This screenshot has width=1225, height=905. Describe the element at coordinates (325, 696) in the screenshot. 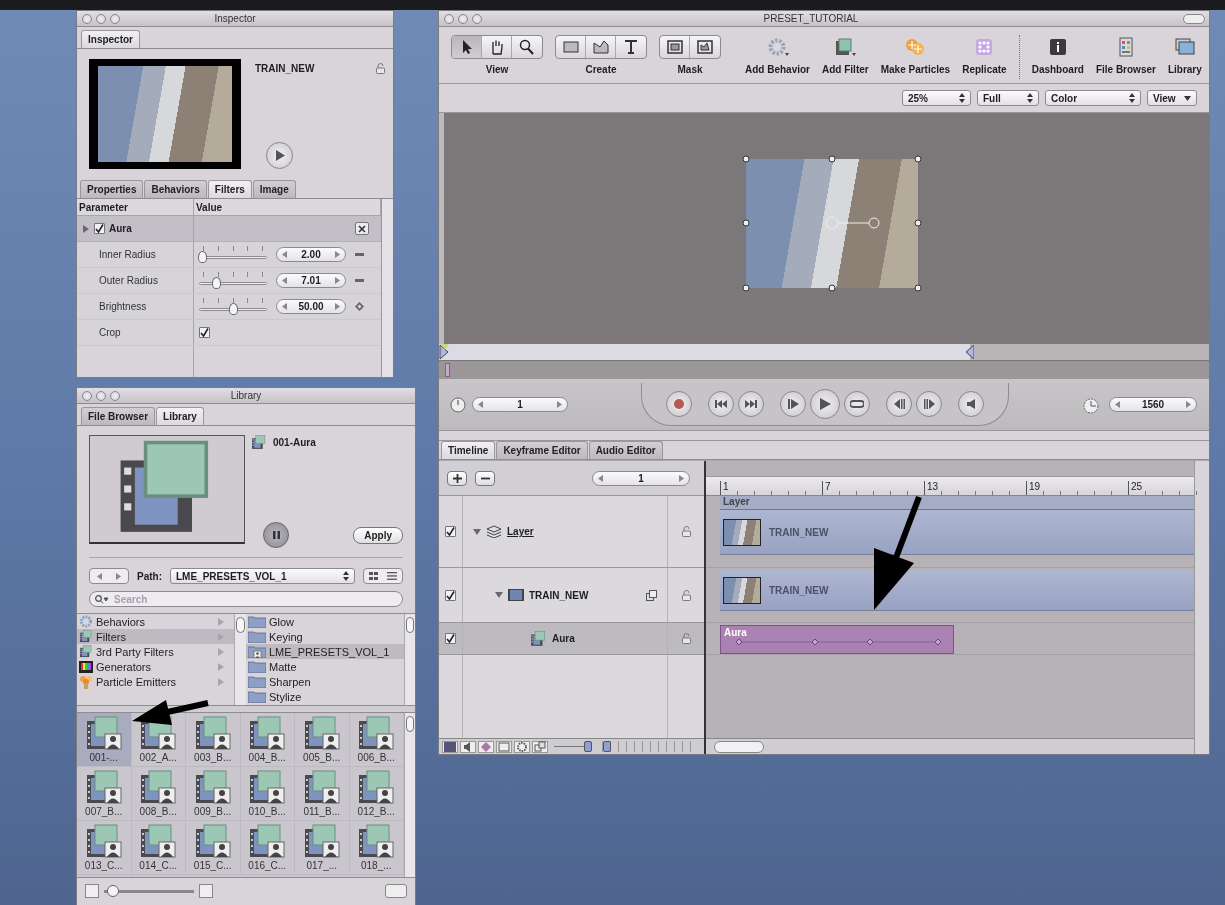

I see `folder-item: Stylize` at that location.